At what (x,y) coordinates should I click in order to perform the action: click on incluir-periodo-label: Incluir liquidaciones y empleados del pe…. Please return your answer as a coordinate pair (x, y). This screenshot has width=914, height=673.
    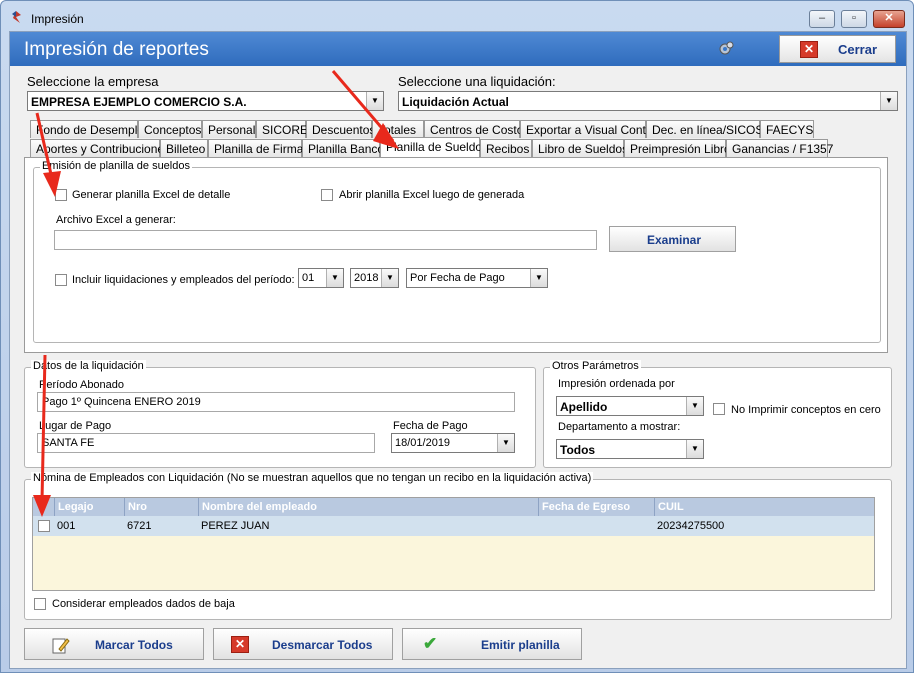
    Looking at the image, I should click on (183, 280).